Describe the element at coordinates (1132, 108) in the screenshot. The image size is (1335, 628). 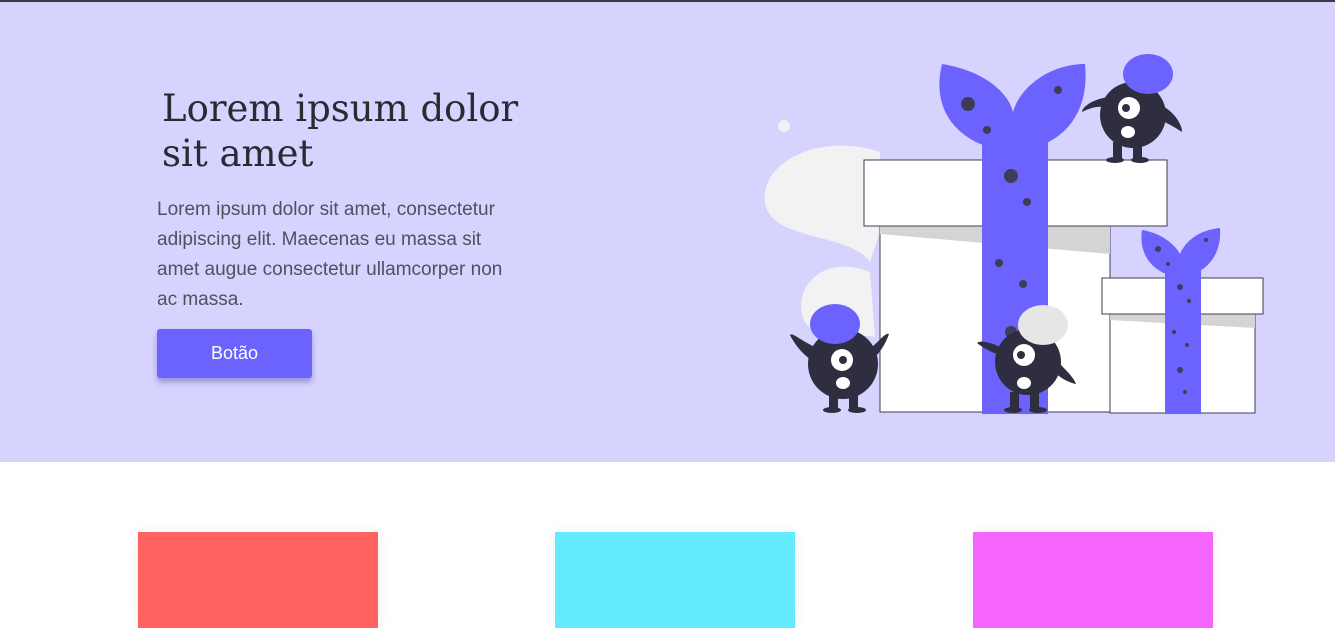
I see `monster-top` at that location.